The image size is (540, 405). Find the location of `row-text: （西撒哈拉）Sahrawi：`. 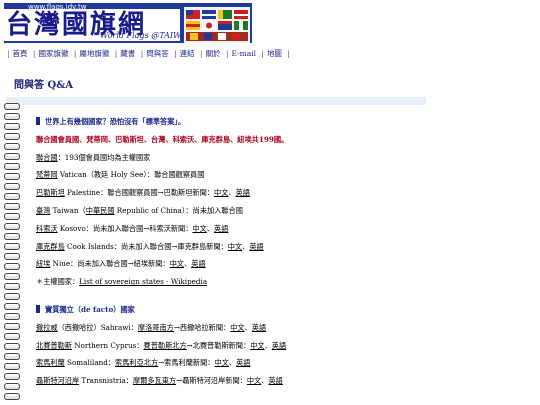

row-text: （西撒哈拉）Sahrawi： is located at coordinates (97, 327).